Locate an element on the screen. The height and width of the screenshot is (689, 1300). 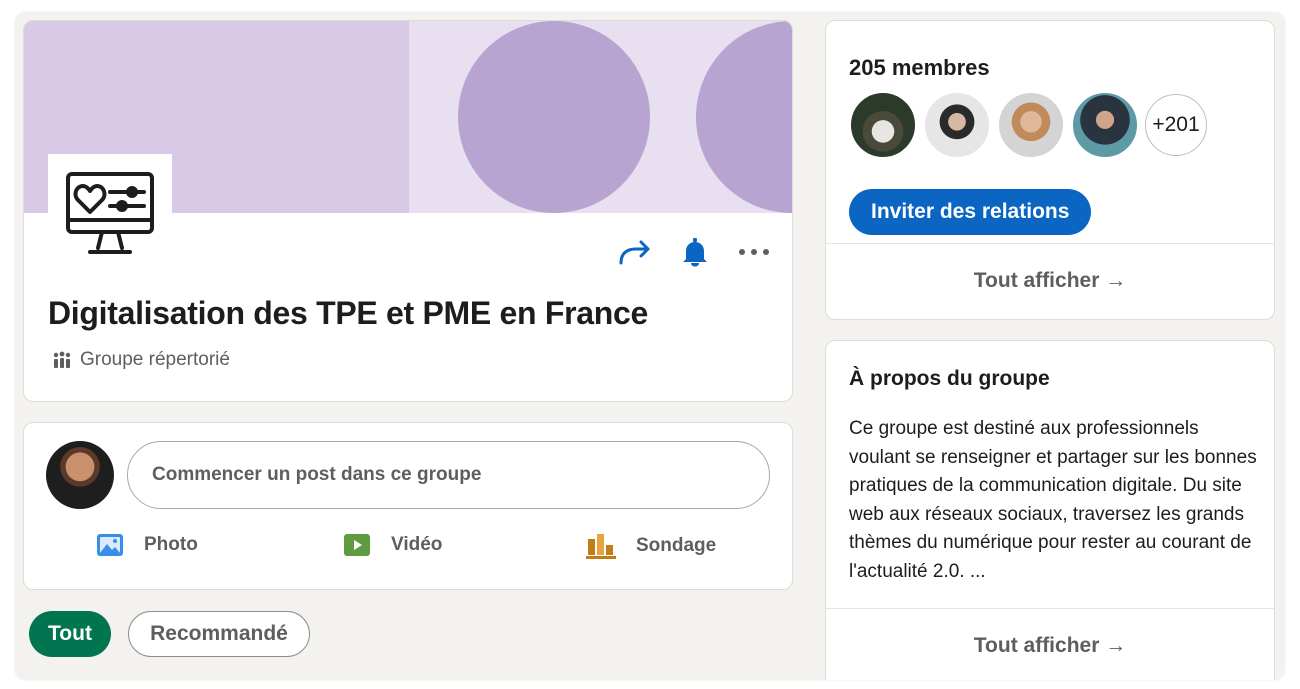
share-icon is located at coordinates (635, 252).